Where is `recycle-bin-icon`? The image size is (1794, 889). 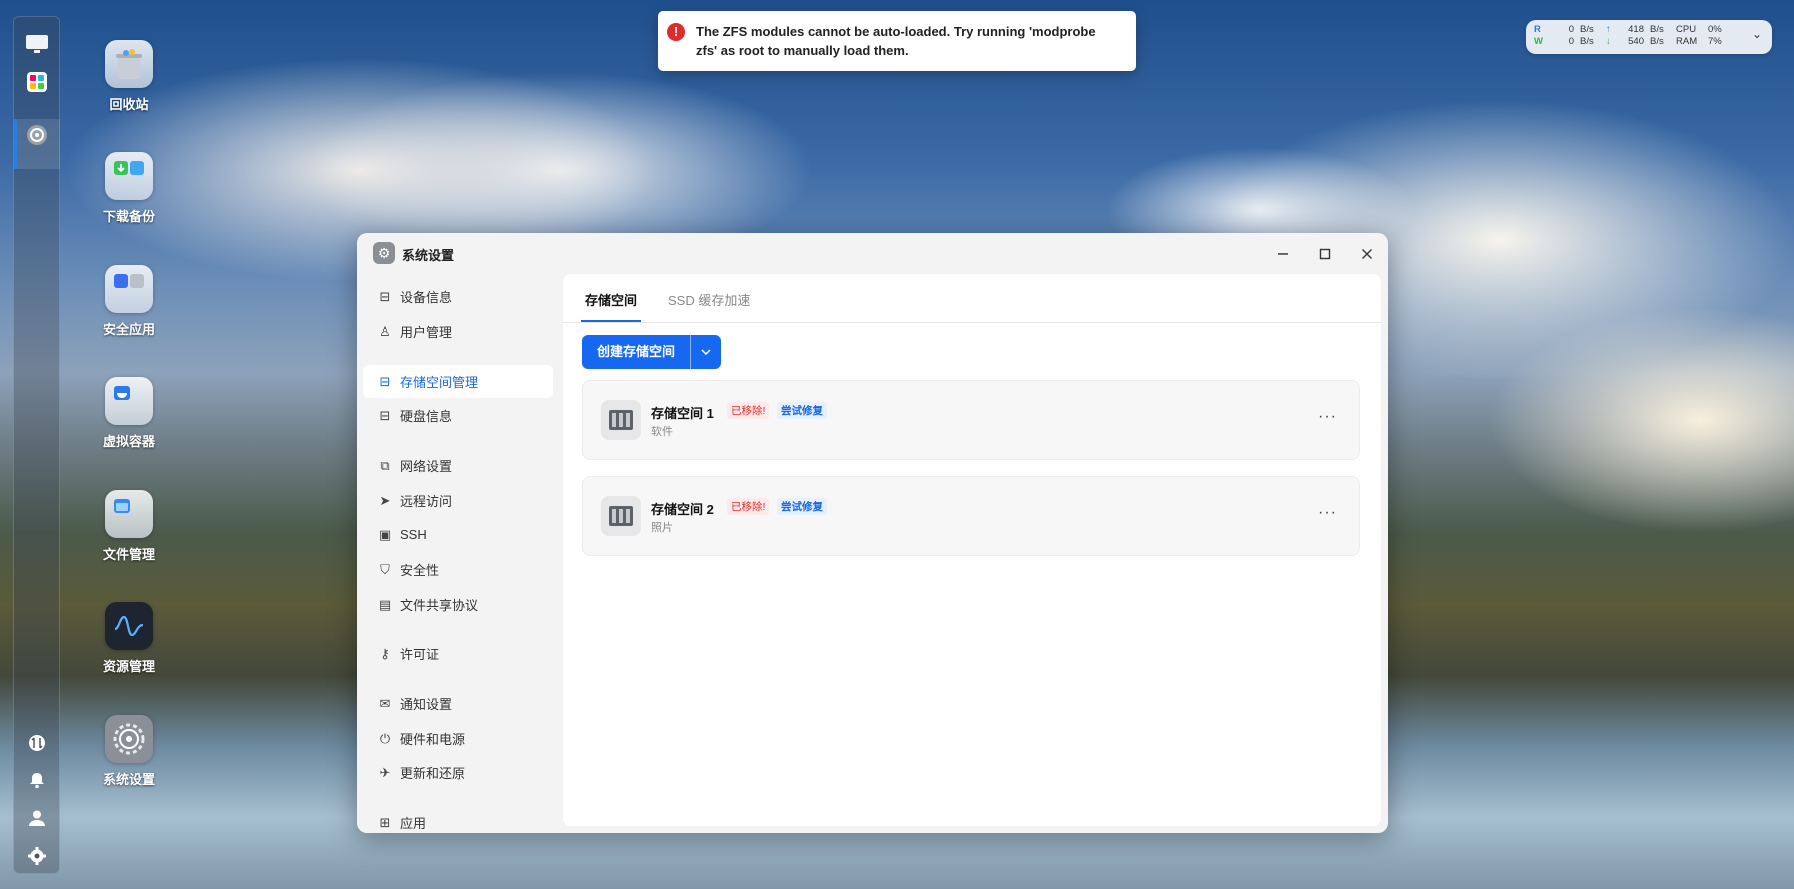
recycle-bin-icon is located at coordinates (129, 64).